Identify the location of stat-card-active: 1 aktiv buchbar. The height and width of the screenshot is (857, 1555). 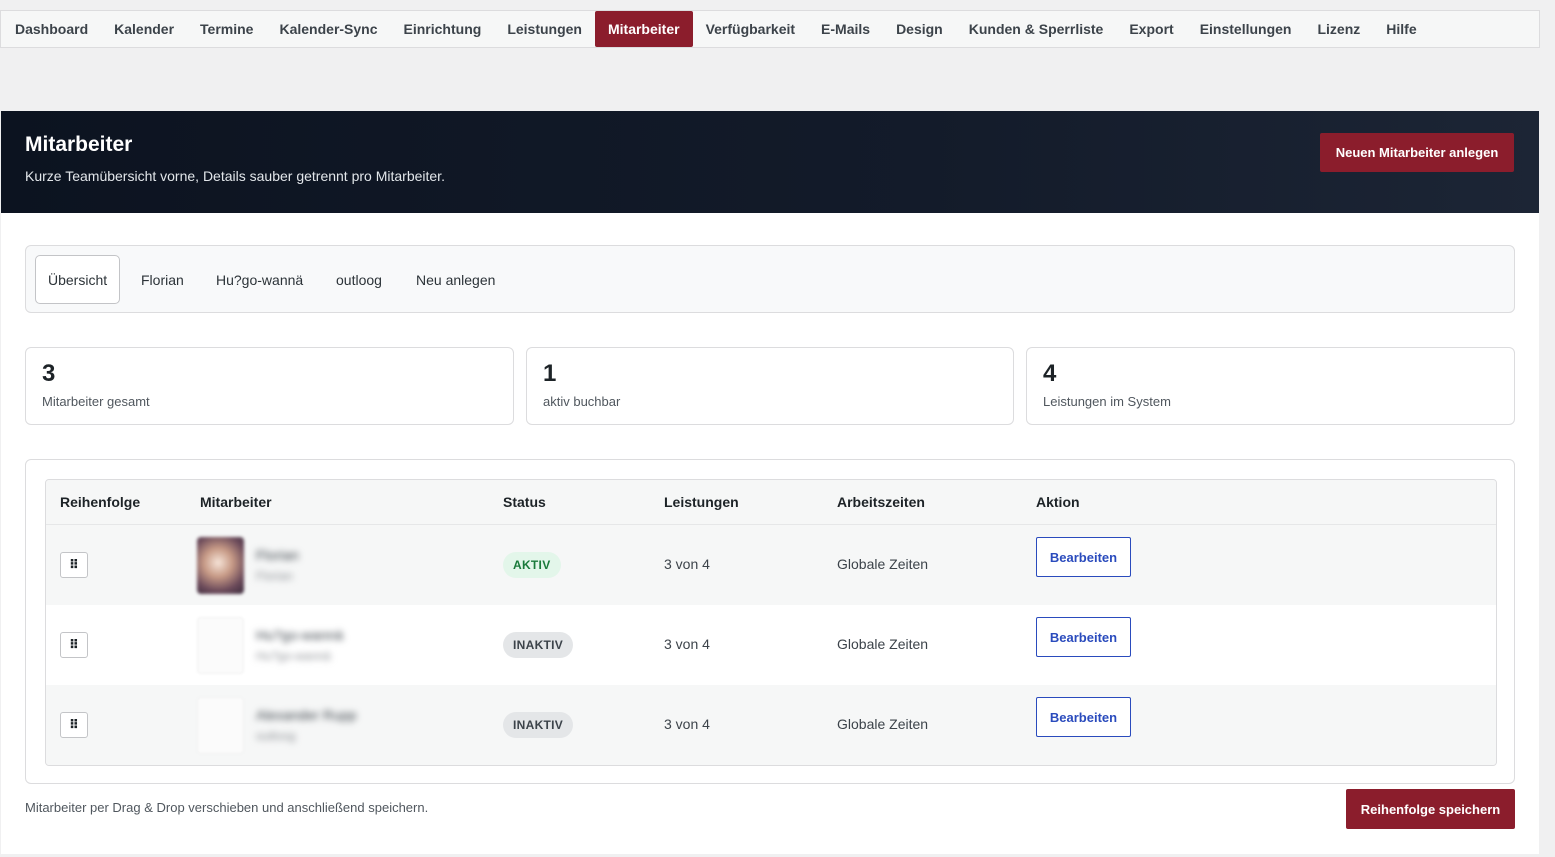
(770, 386).